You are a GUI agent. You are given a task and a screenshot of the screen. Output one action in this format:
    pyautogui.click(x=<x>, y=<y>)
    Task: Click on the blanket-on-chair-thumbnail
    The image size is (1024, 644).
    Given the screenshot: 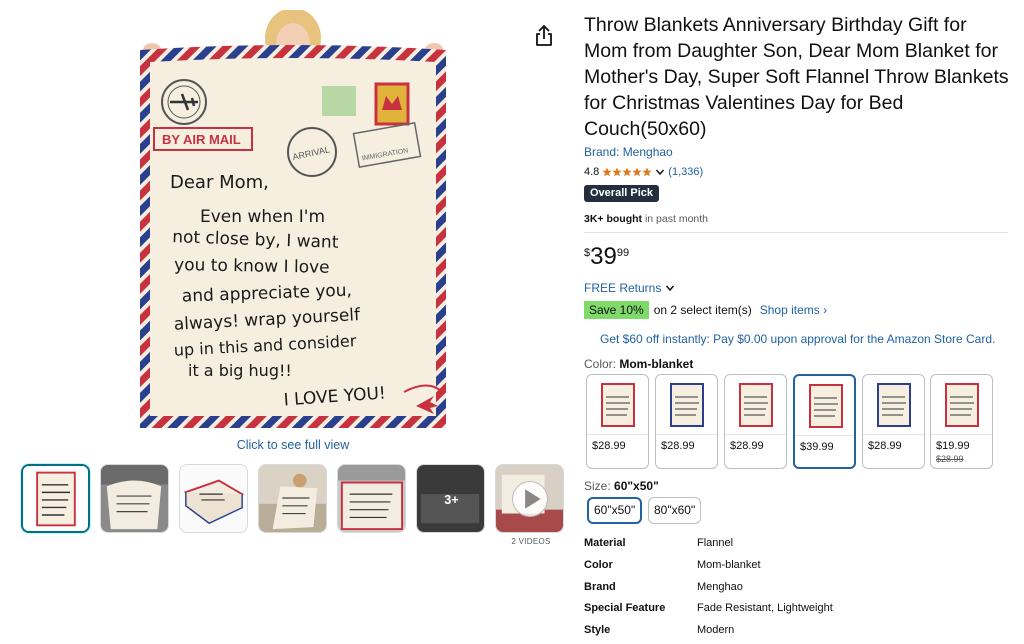 What is the action you would take?
    pyautogui.click(x=134, y=498)
    